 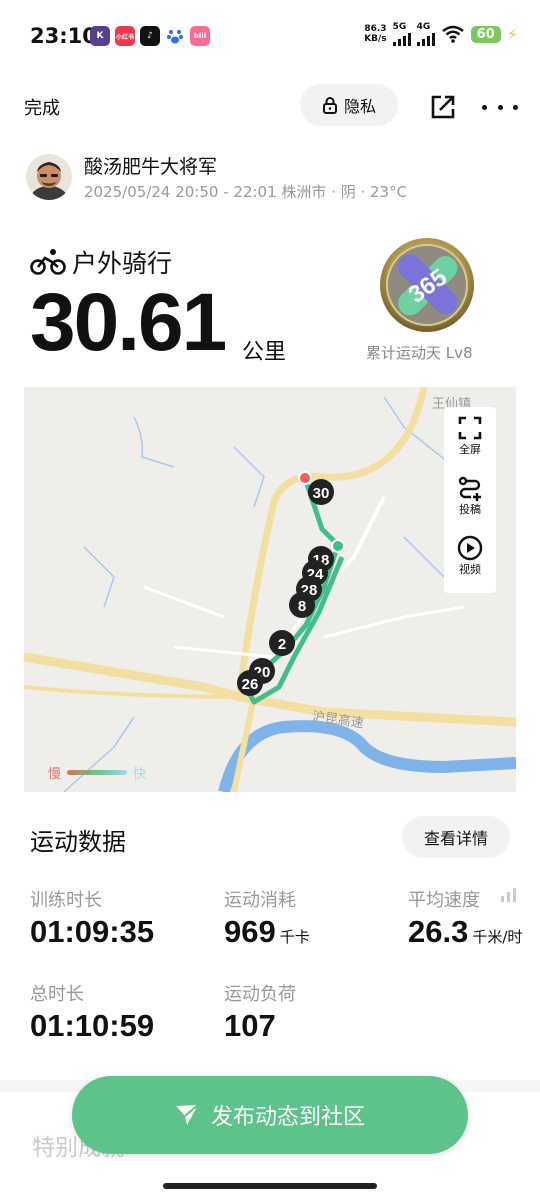 I want to click on badge-caption: 累计运动天 Lv8, so click(x=419, y=353).